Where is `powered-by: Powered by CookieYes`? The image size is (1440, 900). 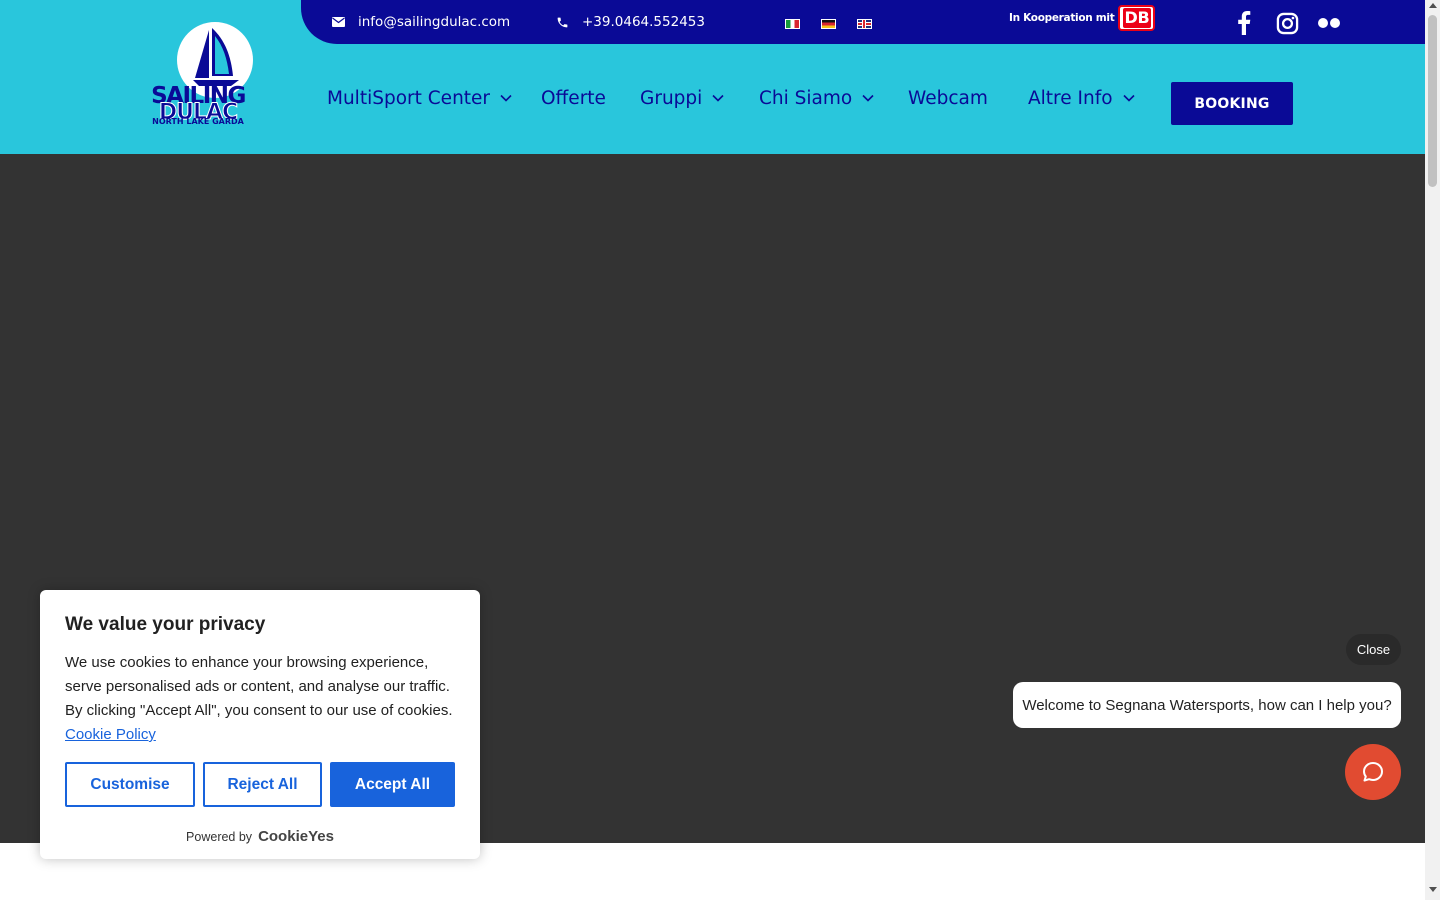
powered-by: Powered by CookieYes is located at coordinates (260, 836).